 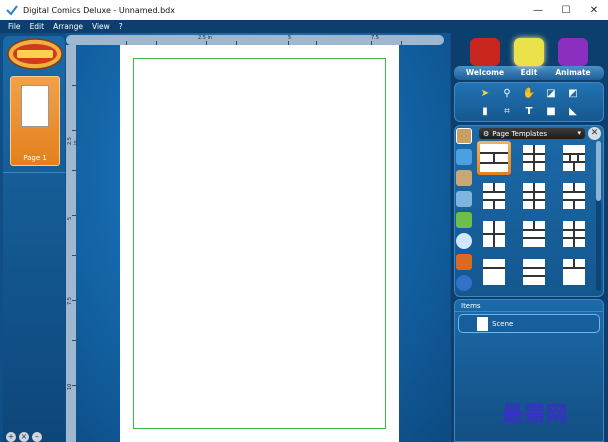 I want to click on page-options-button: –, so click(x=37, y=437).